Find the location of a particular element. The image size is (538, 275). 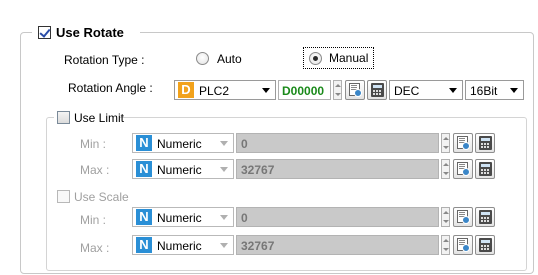

limit-max-value: 32767 is located at coordinates (258, 170).